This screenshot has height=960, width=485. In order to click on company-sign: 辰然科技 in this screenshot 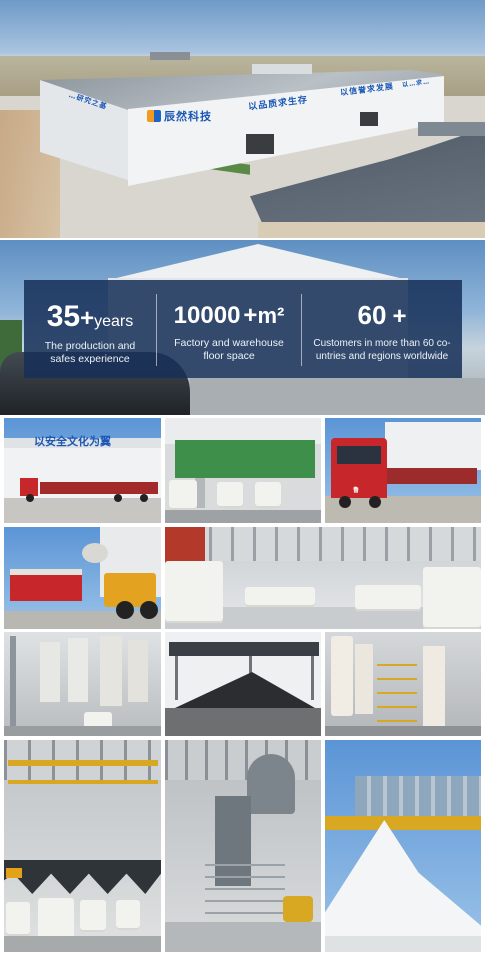, I will do `click(188, 116)`.